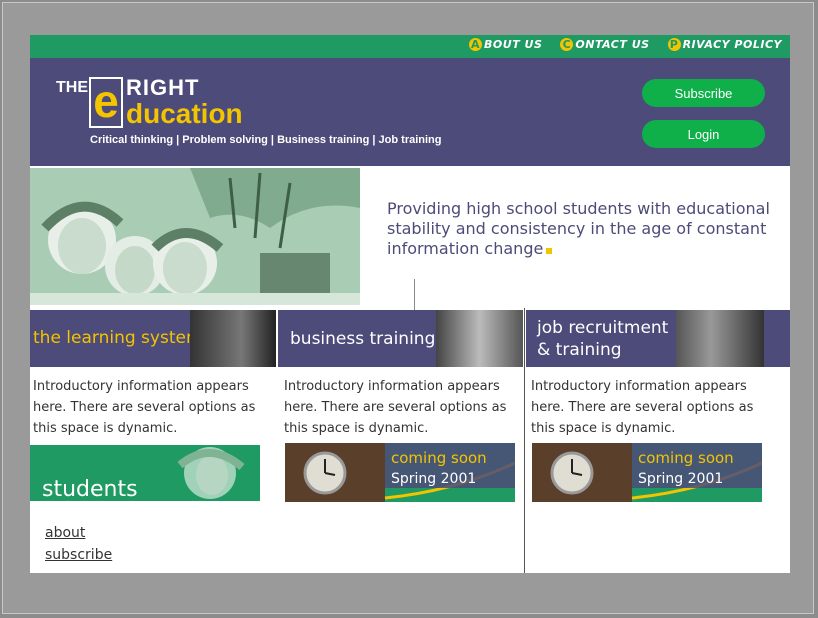 The height and width of the screenshot is (618, 818). I want to click on students-banner: students, so click(145, 473).